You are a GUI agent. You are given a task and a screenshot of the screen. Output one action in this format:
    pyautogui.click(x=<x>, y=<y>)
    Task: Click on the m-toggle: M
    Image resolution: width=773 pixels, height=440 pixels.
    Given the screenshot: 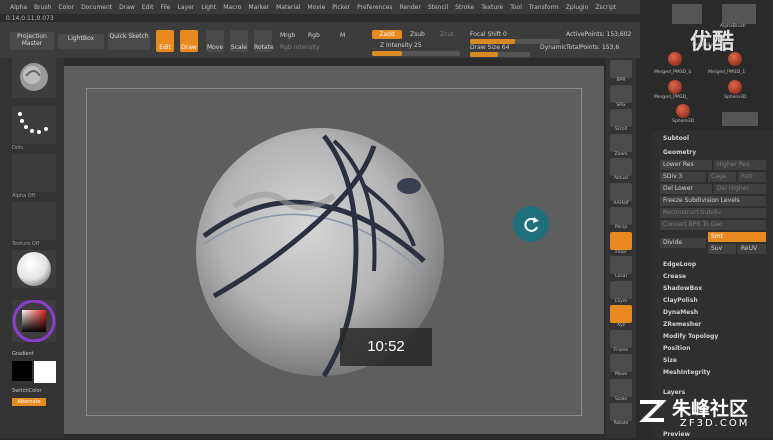 What is the action you would take?
    pyautogui.click(x=342, y=35)
    